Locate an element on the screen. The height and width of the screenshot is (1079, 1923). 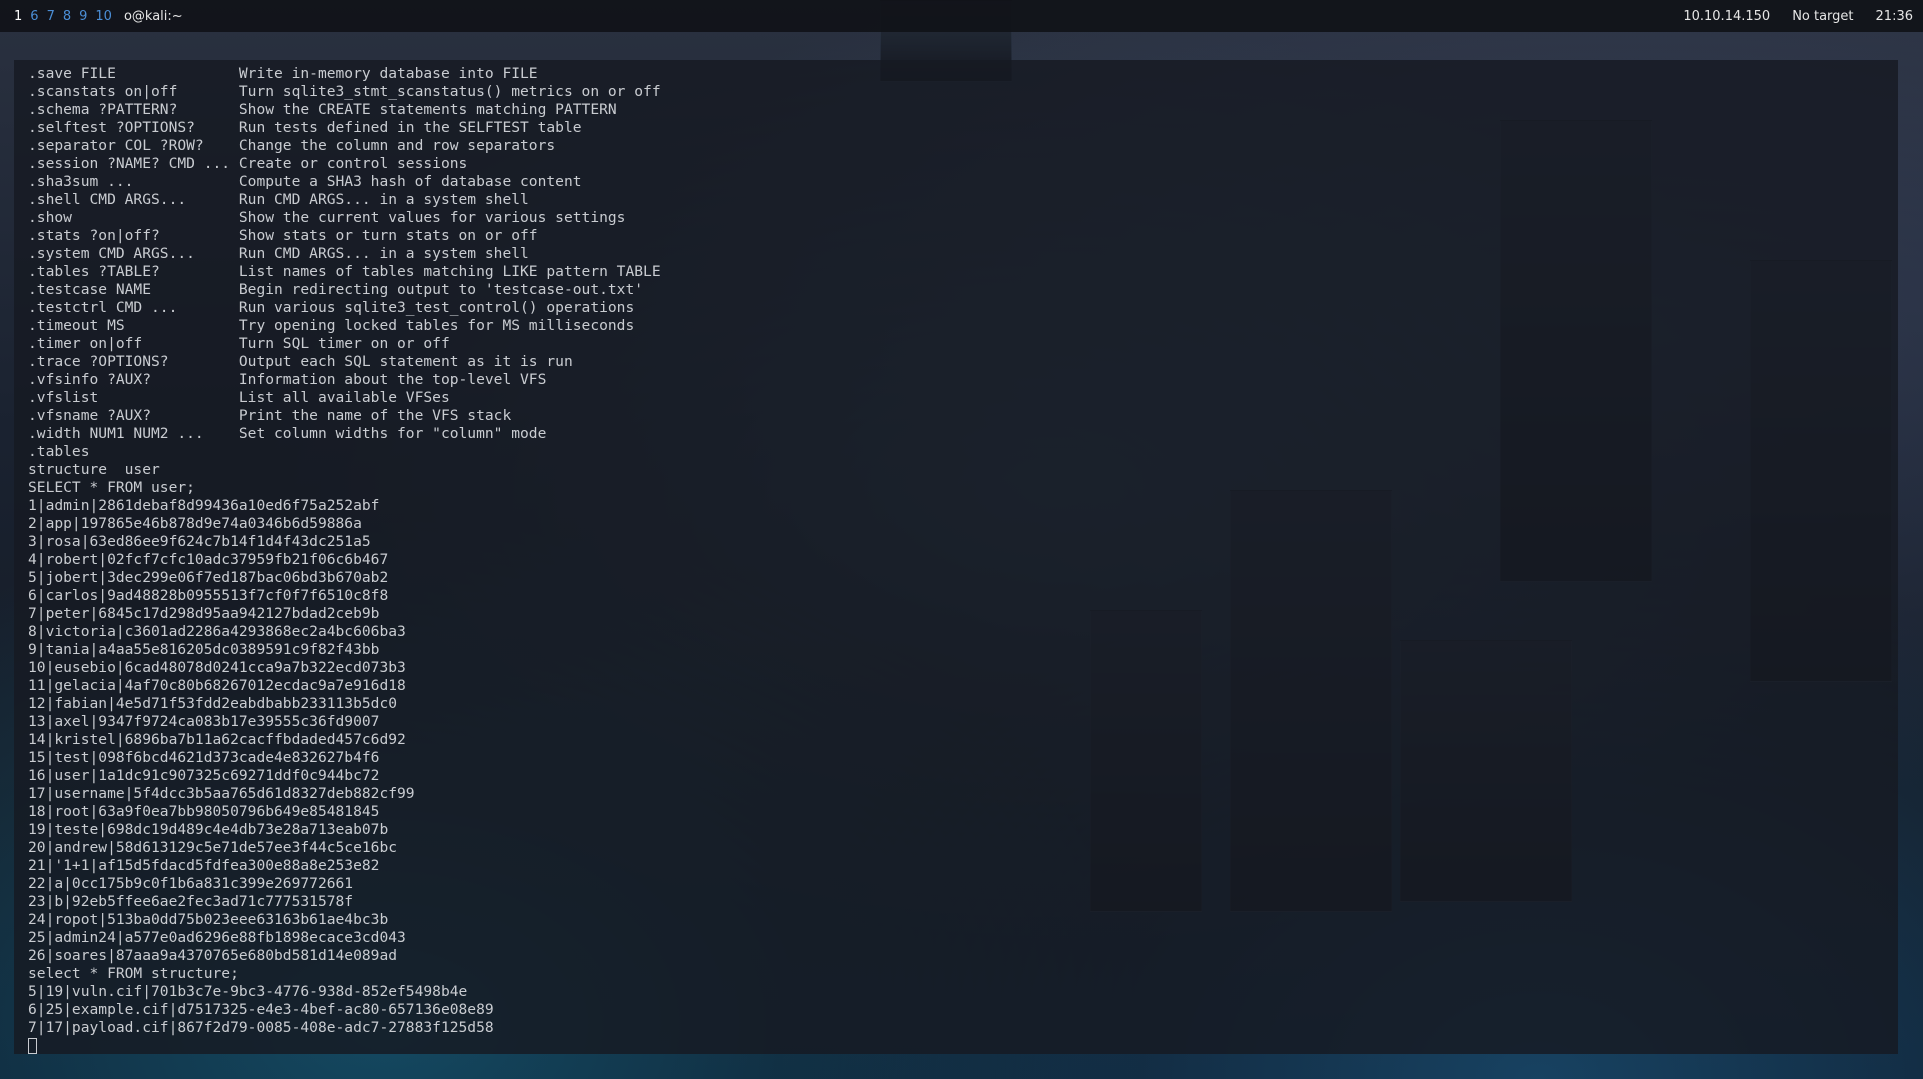
terminal-line: 13|axel|9347f9724ca083b17e39555c36fd9007 is located at coordinates (204, 721).